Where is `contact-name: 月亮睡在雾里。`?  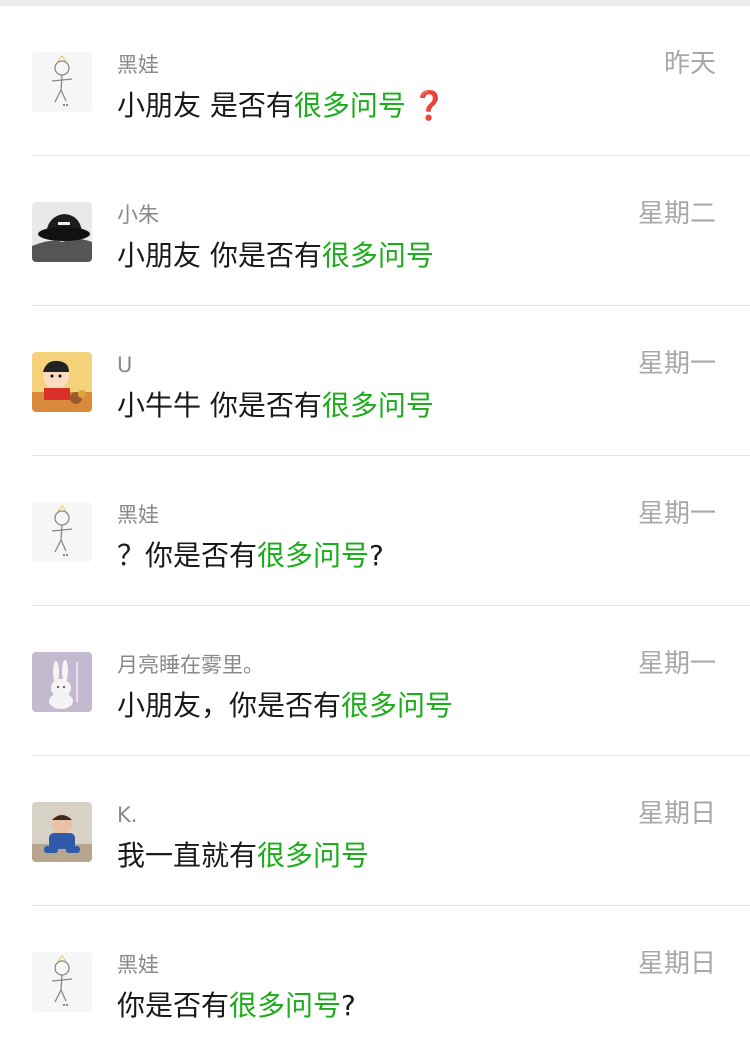
contact-name: 月亮睡在雾里。 is located at coordinates (190, 665).